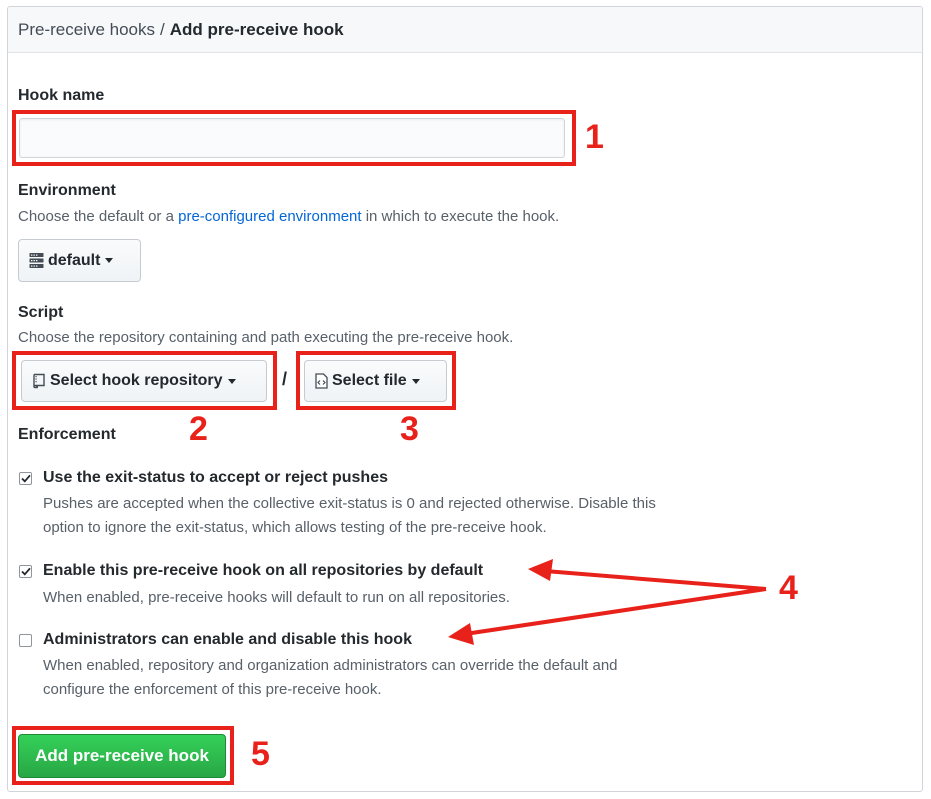 This screenshot has height=799, width=931. I want to click on annotation-arrow-line-lower, so click(615, 611).